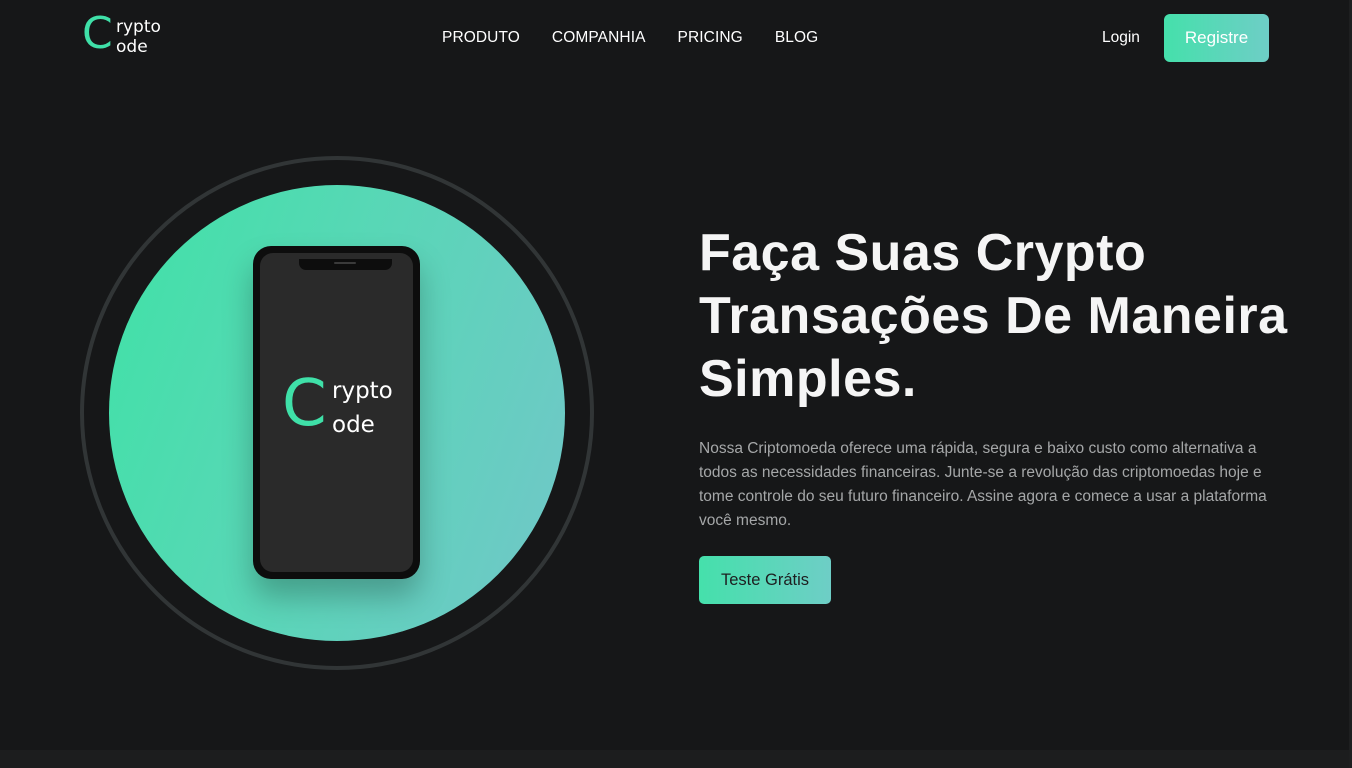  What do you see at coordinates (599, 38) in the screenshot?
I see `nav-item-companhia: COMPANHIA` at bounding box center [599, 38].